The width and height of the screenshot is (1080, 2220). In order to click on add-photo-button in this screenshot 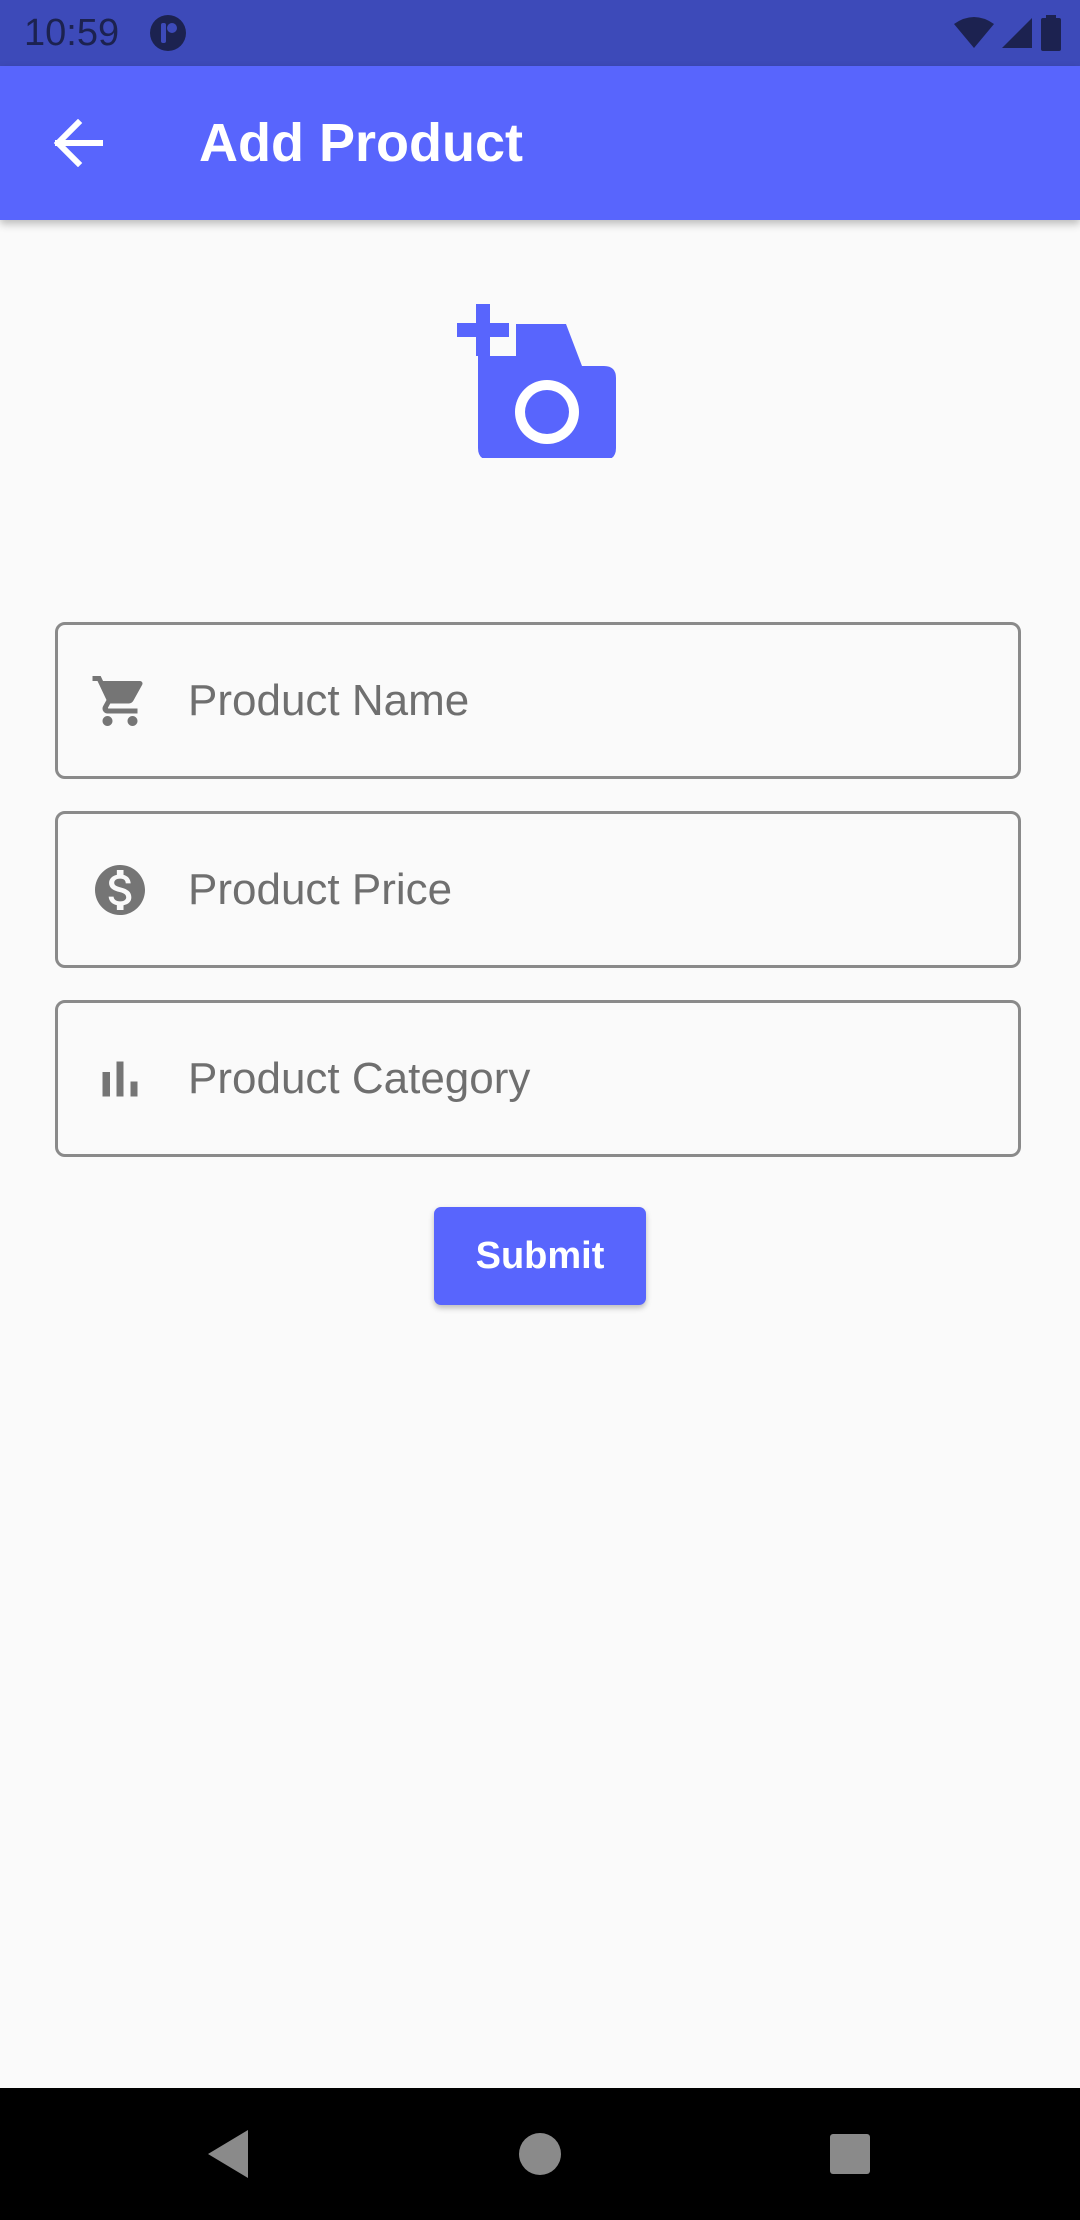, I will do `click(535, 379)`.